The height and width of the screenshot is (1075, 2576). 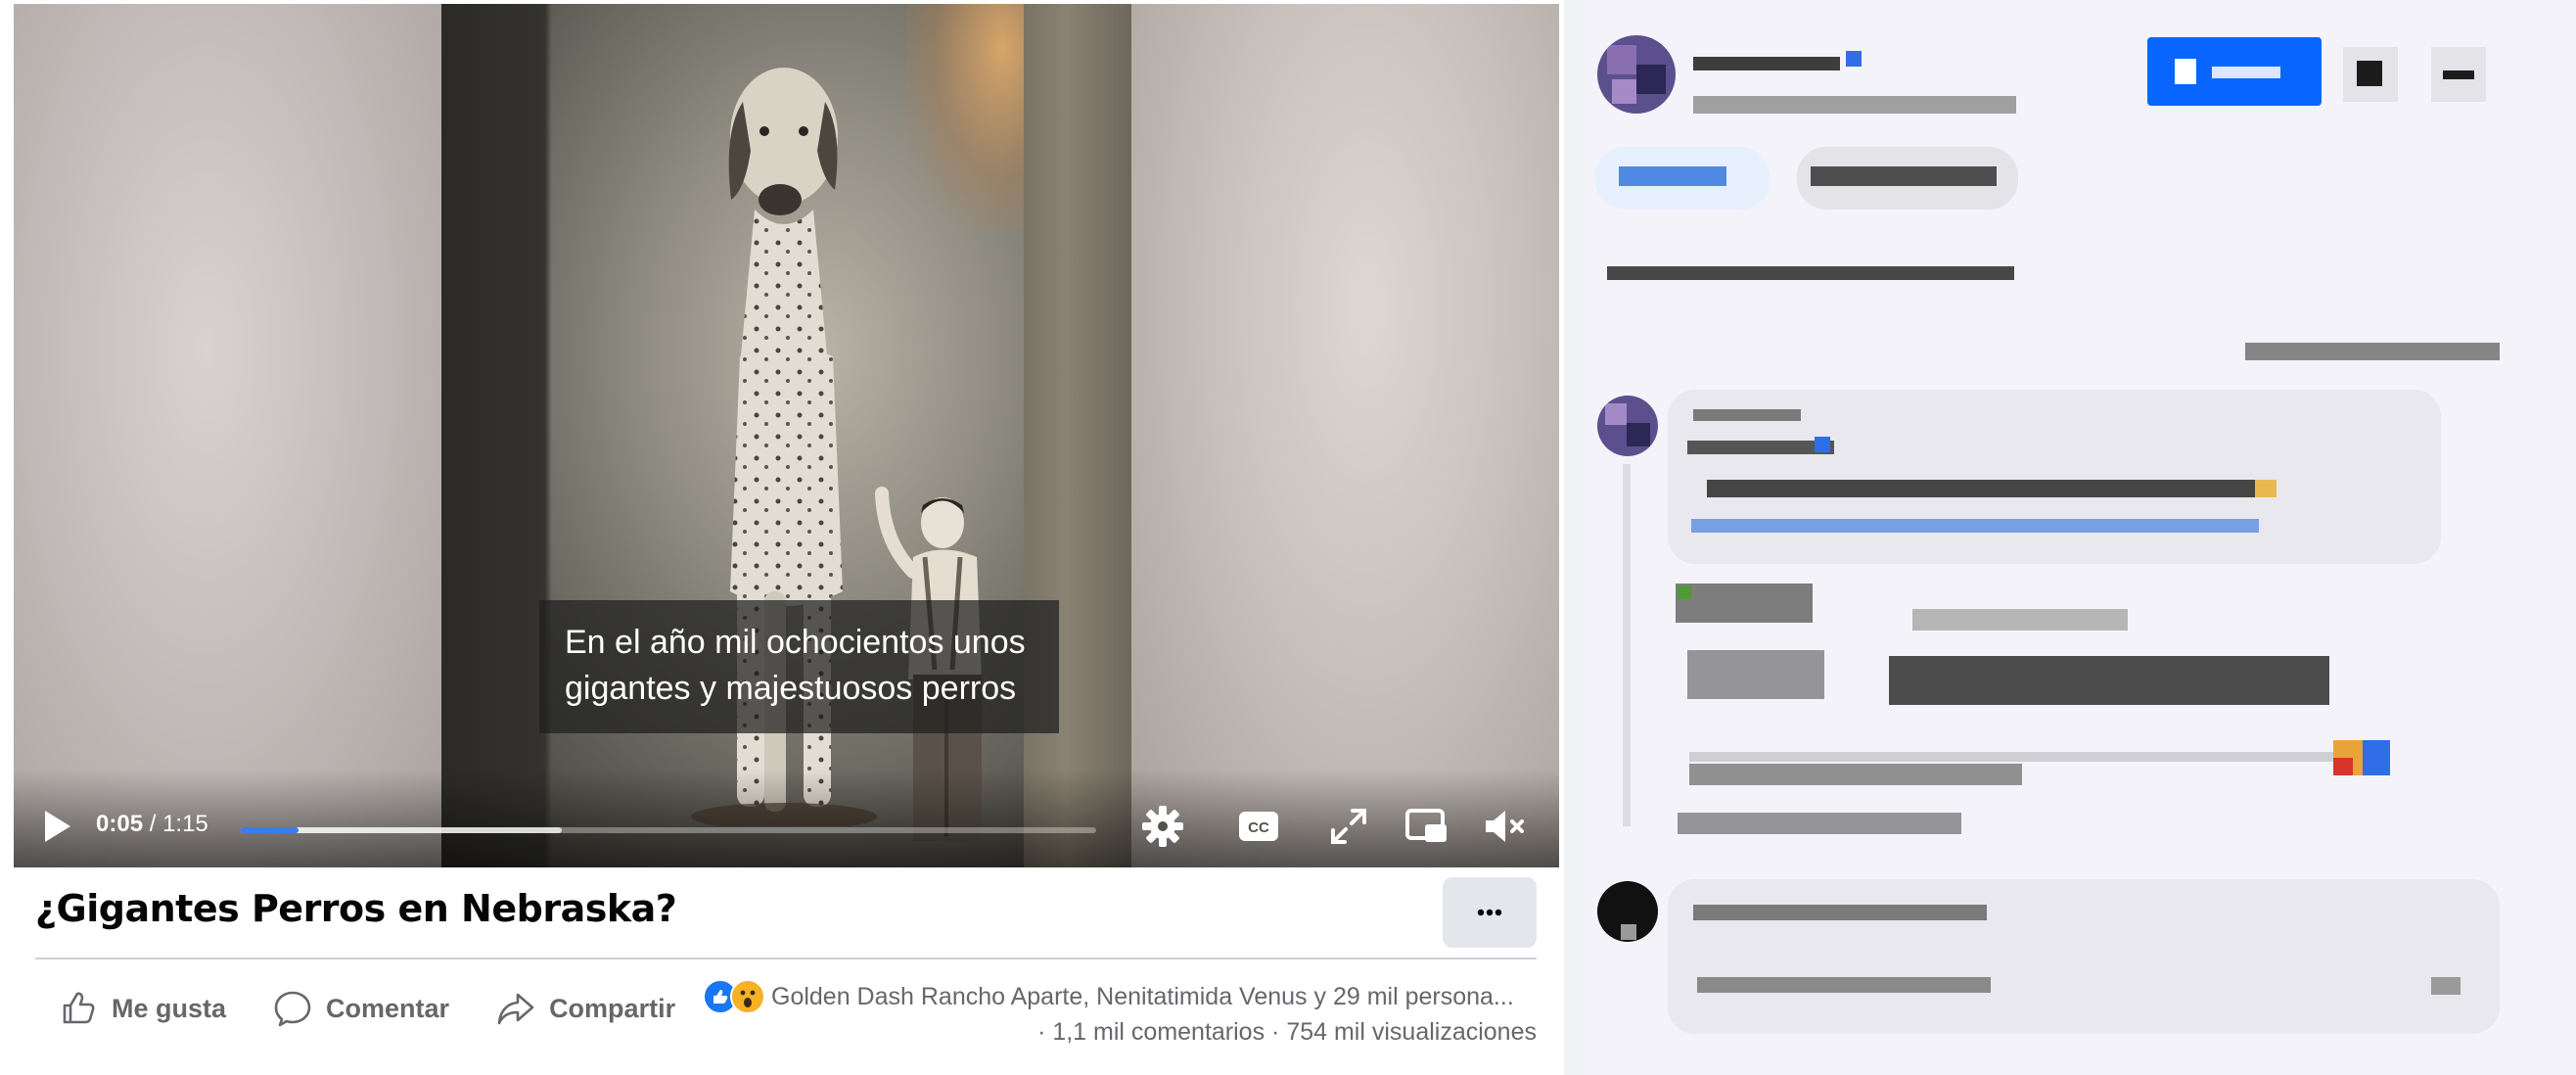 I want to click on post-actions: Me gusta Comentar Compartir, so click(x=367, y=1009).